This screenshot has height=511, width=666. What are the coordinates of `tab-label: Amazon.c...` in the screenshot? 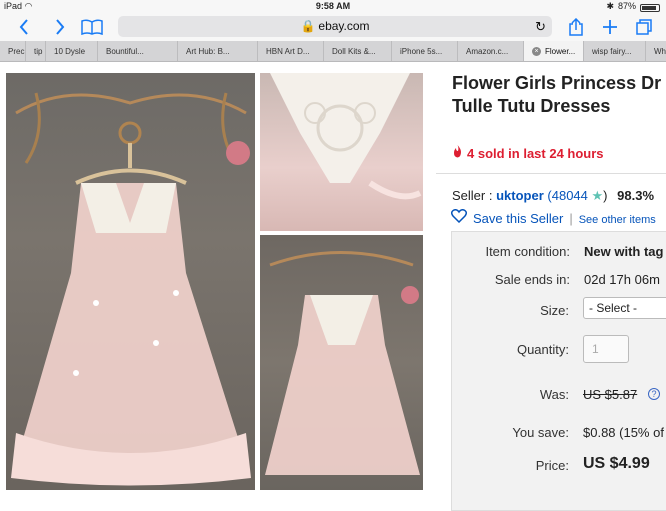 It's located at (487, 51).